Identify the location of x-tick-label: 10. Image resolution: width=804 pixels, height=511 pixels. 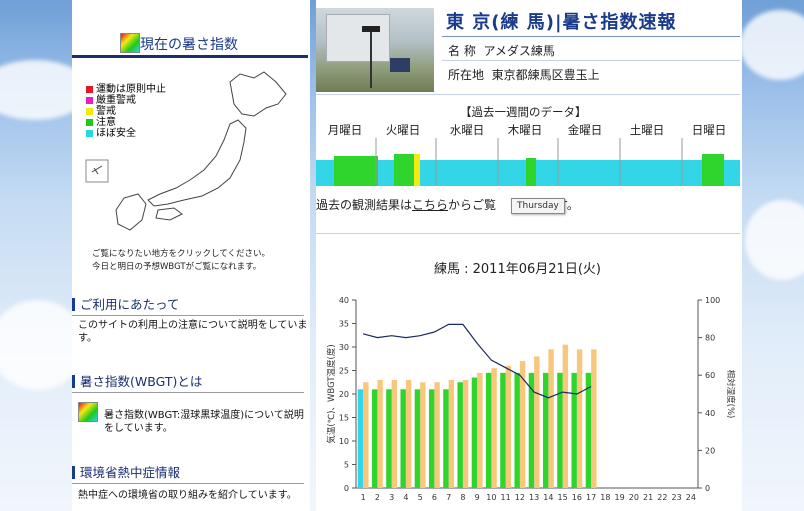
(491, 497).